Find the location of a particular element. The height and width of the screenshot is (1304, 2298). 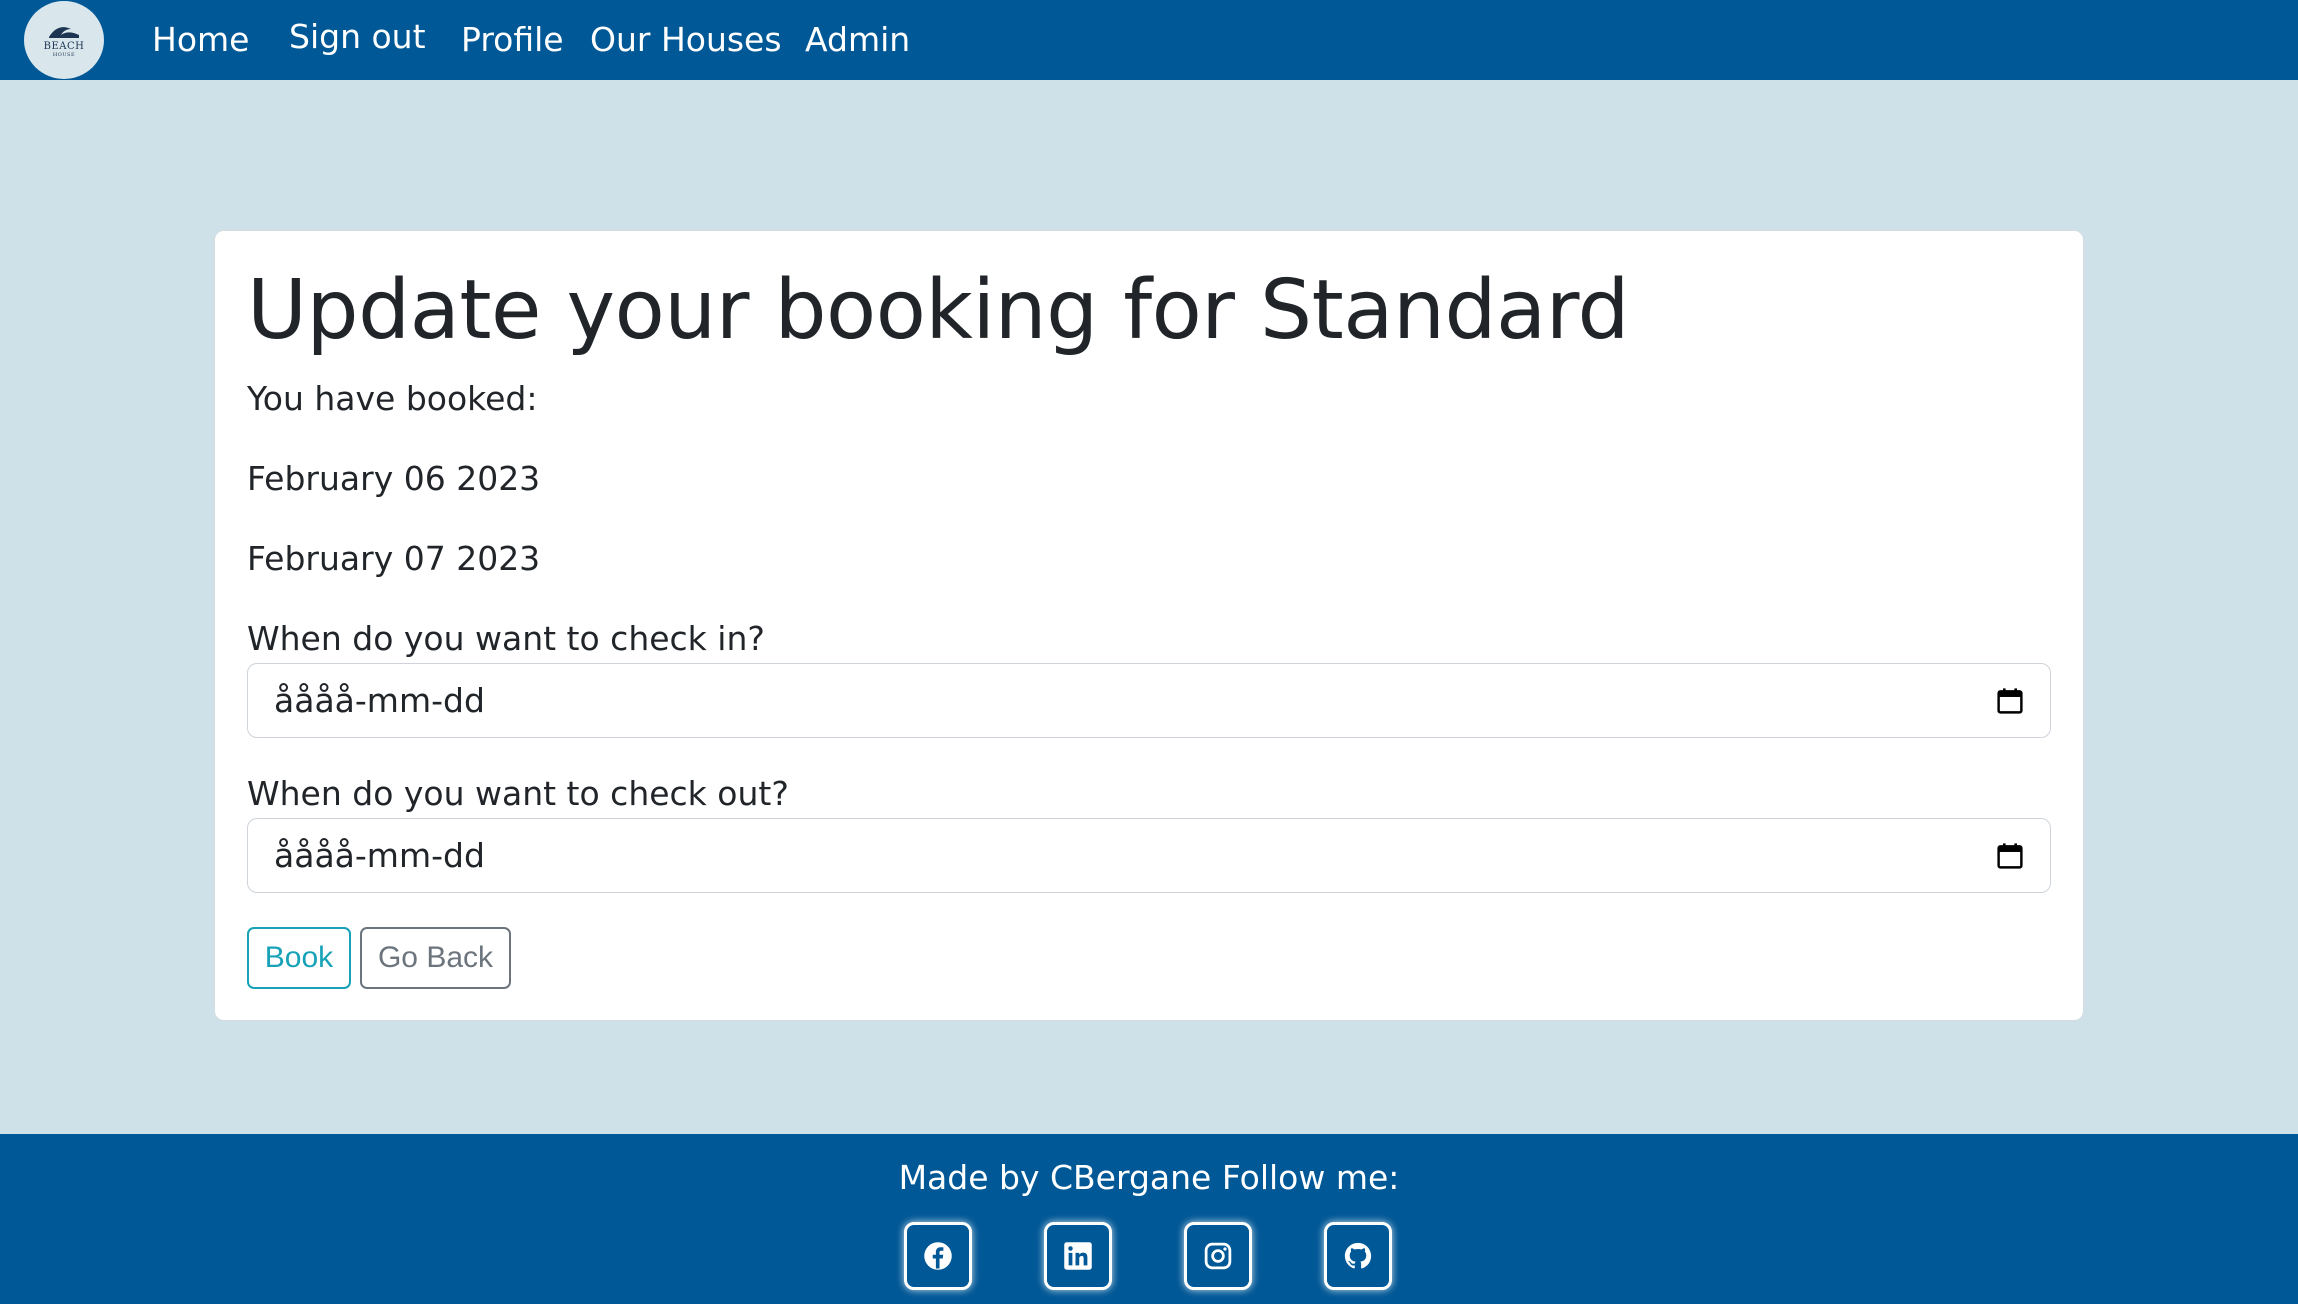

nav-our-houses-link: Our Houses is located at coordinates (686, 39).